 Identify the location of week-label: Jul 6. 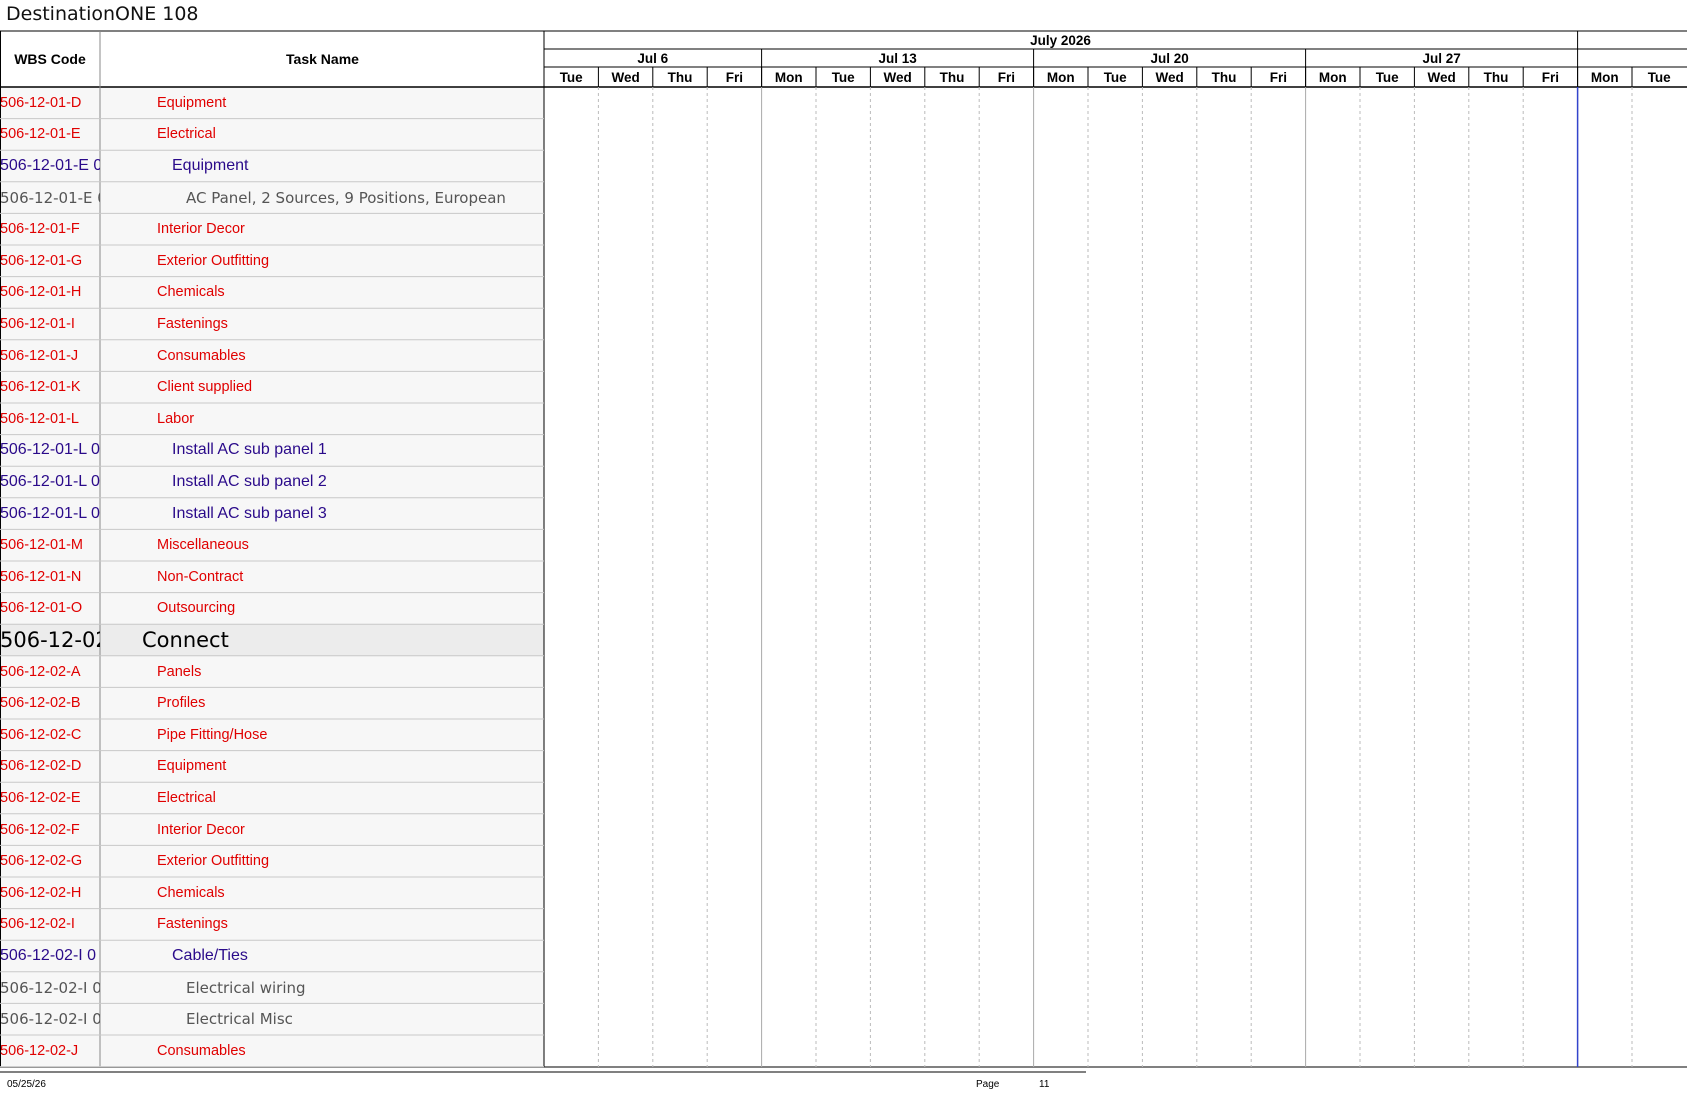
(653, 58).